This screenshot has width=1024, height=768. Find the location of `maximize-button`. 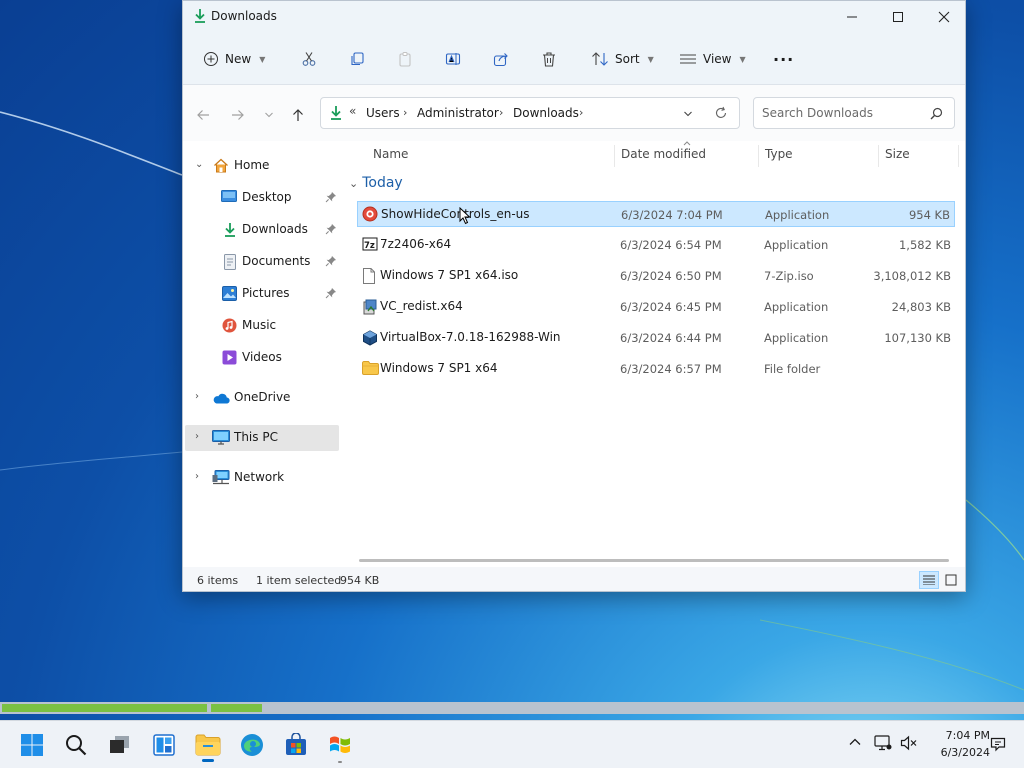

maximize-button is located at coordinates (898, 17).